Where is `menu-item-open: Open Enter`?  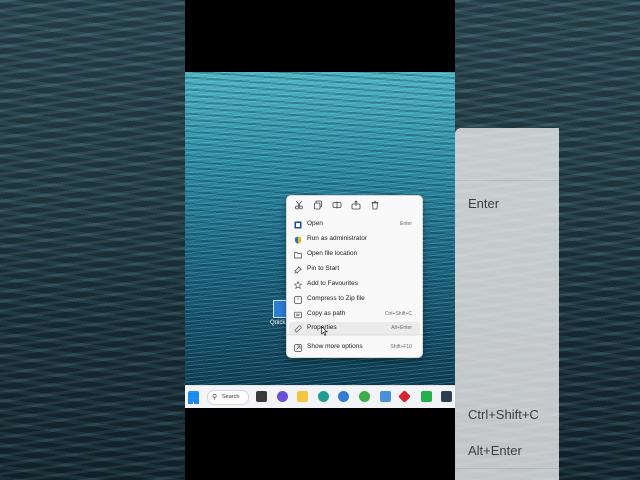
menu-item-open: Open Enter is located at coordinates (354, 225).